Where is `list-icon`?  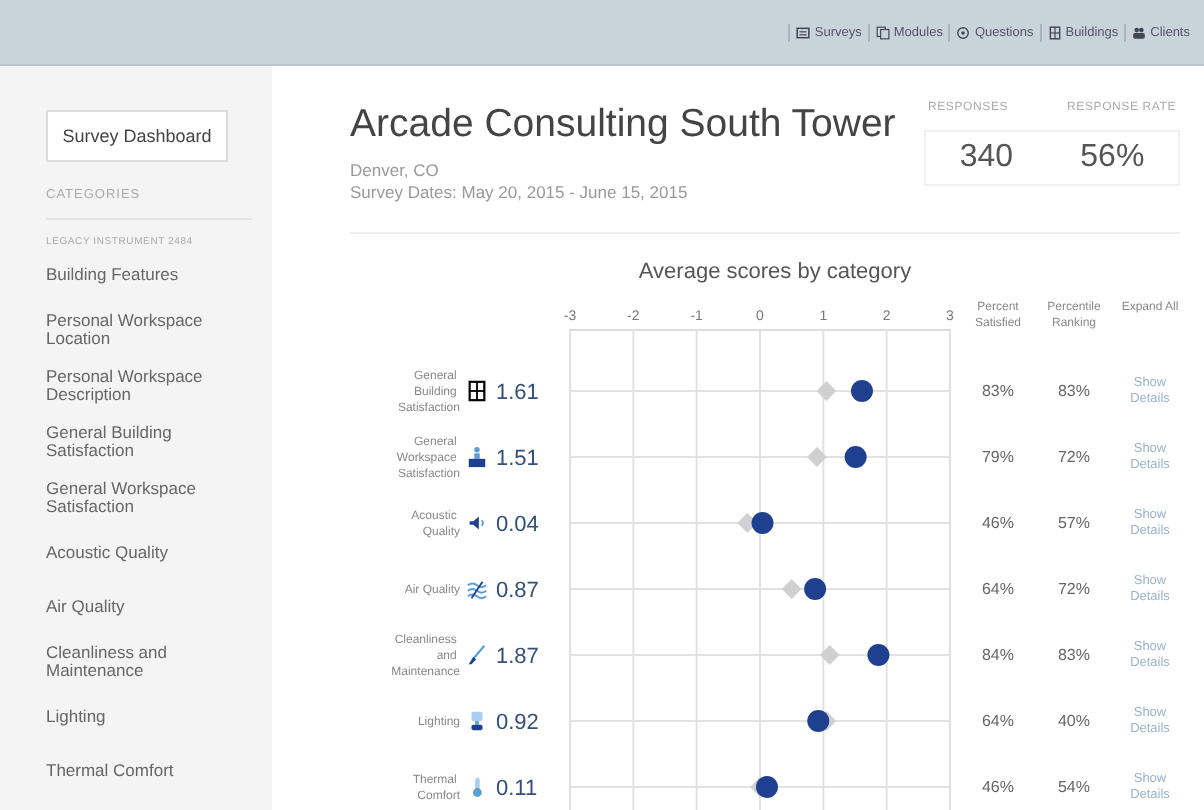 list-icon is located at coordinates (803, 32).